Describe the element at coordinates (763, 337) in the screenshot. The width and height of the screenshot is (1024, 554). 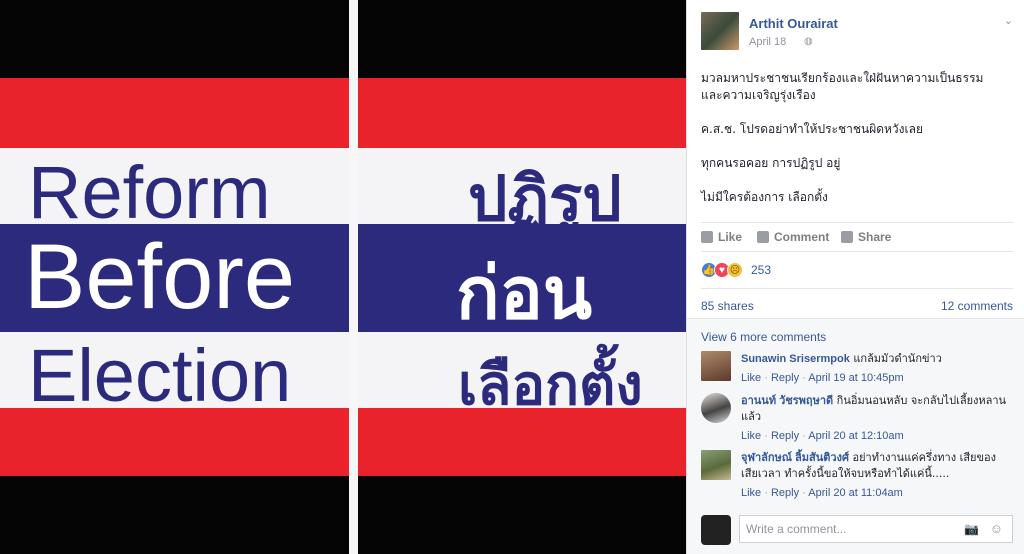
I see `view-more-comments-link: View 6 more comments` at that location.